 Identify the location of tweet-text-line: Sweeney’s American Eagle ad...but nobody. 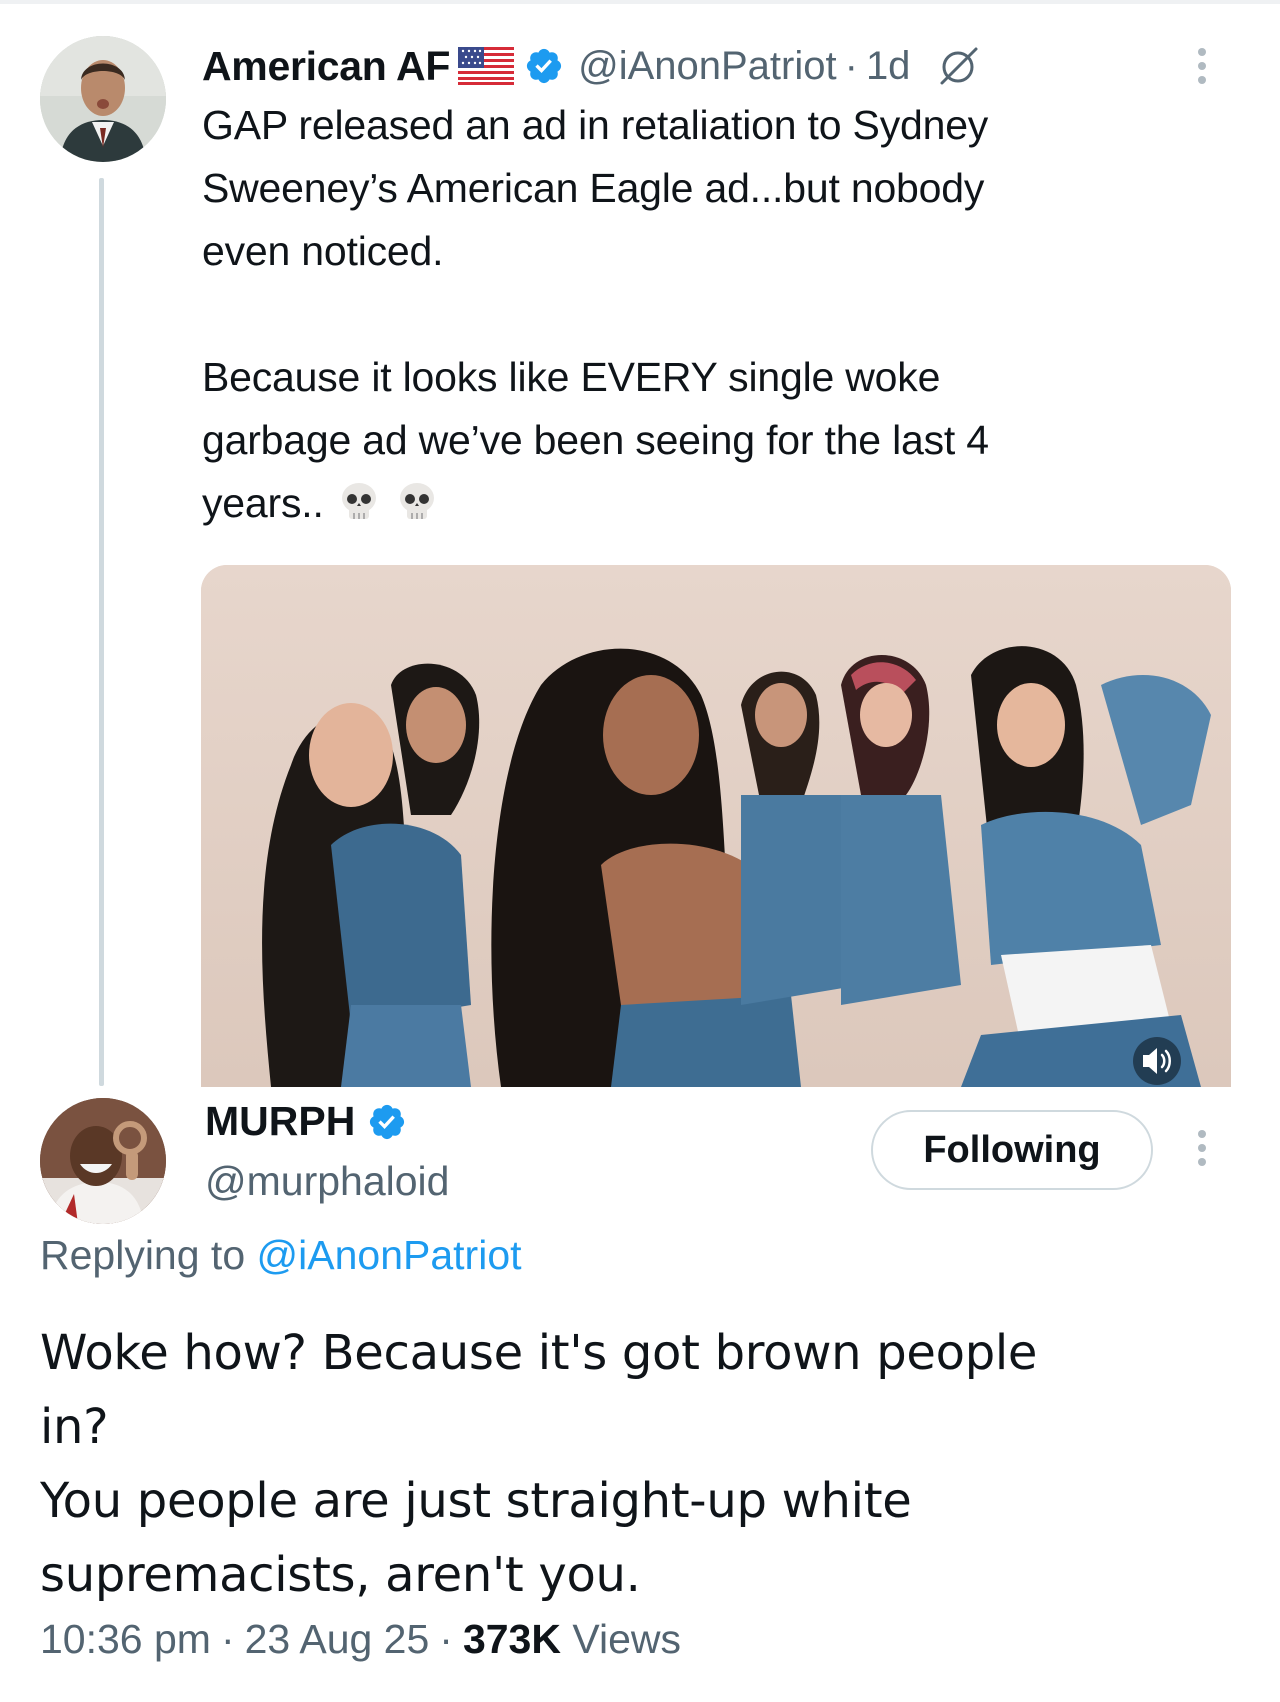
(593, 188).